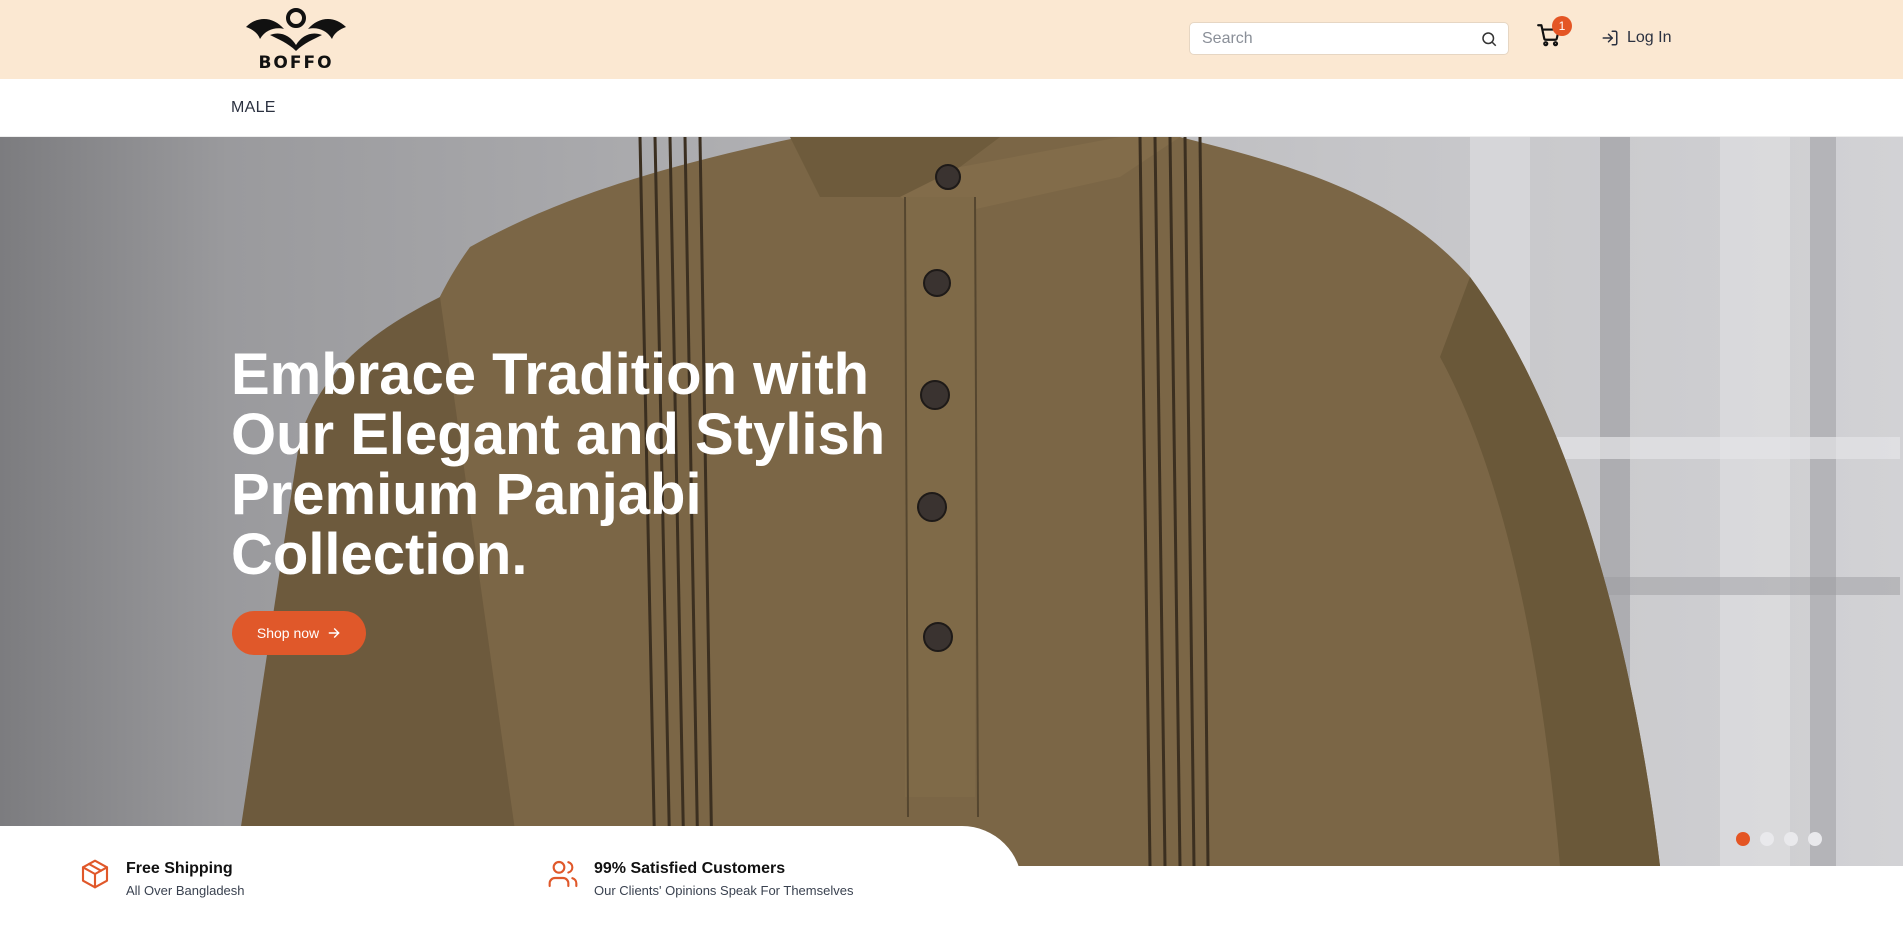 Image resolution: width=1903 pixels, height=926 pixels. What do you see at coordinates (296, 63) in the screenshot?
I see `logo-wordmark: BOFFO` at bounding box center [296, 63].